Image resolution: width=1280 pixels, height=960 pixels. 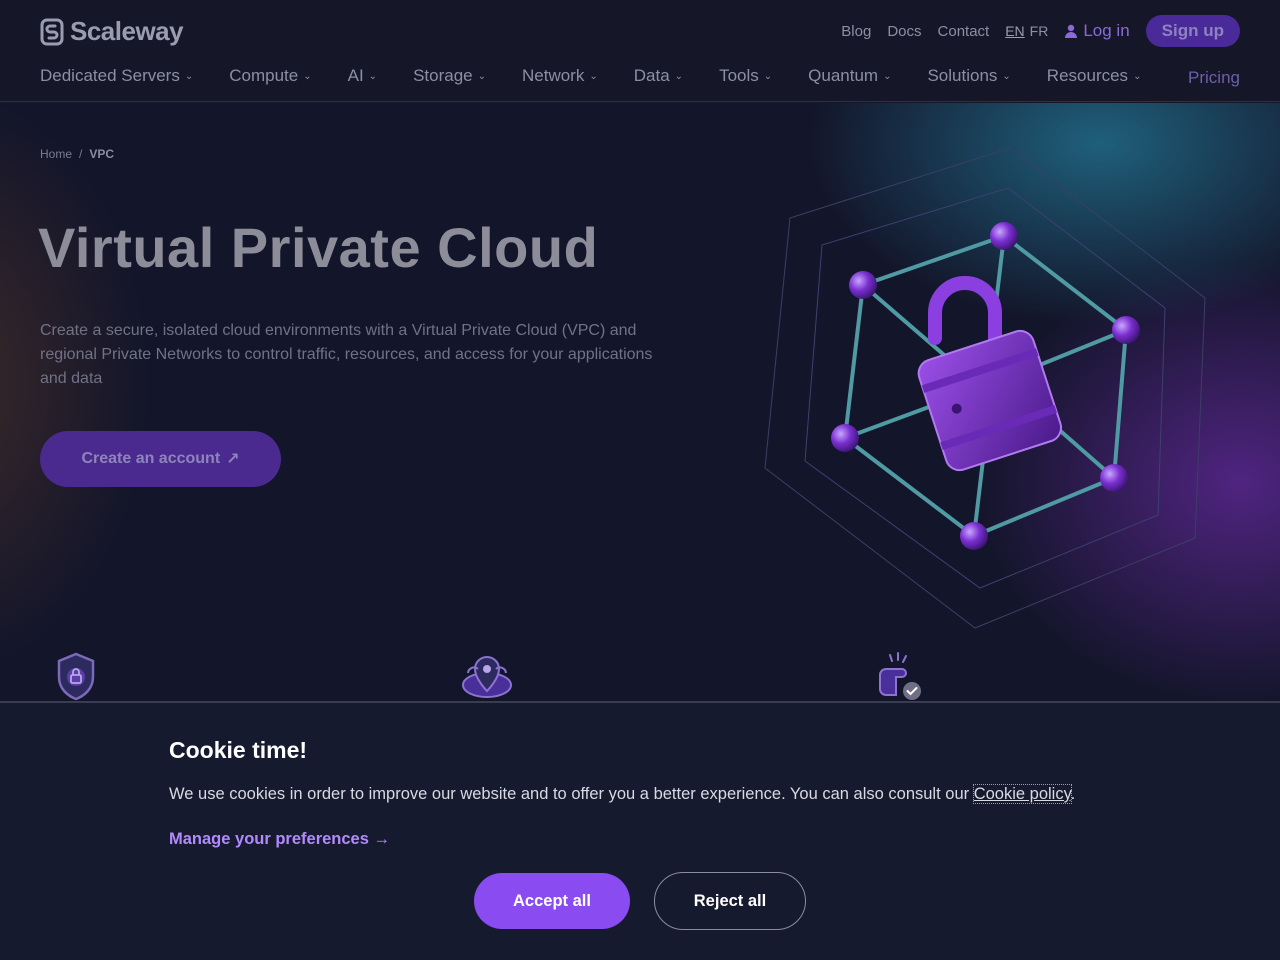 I want to click on nav-label: Network, so click(x=553, y=75).